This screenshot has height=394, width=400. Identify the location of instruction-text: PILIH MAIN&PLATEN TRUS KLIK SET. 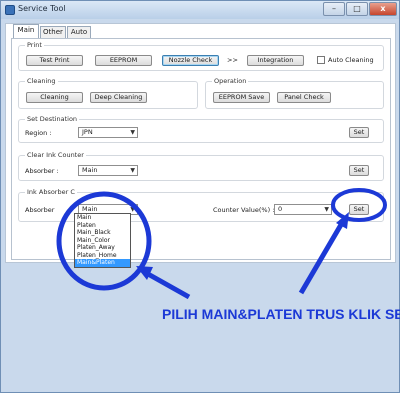
(281, 314).